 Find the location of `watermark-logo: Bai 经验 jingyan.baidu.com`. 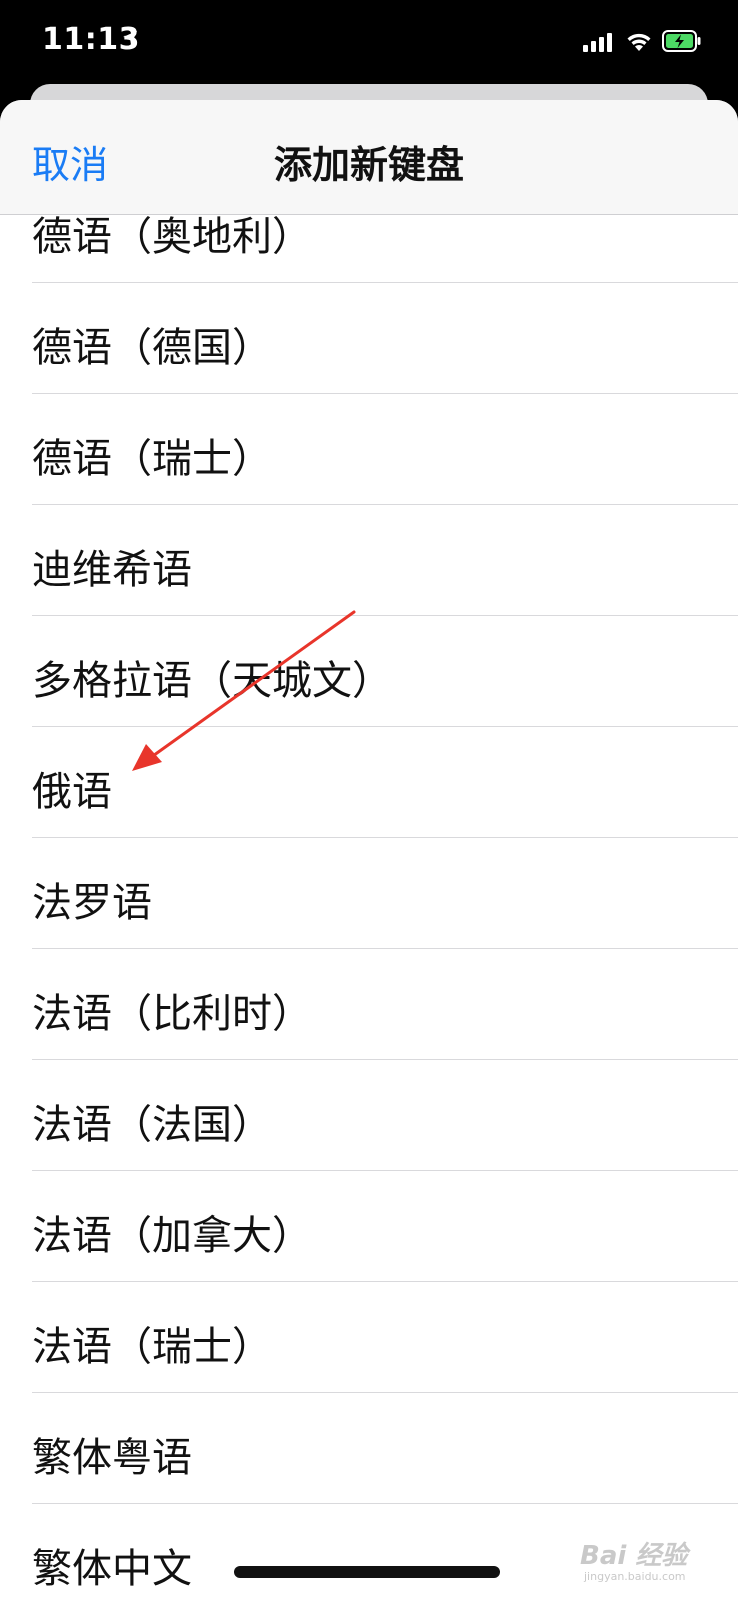

watermark-logo: Bai 经验 jingyan.baidu.com is located at coordinates (633, 1559).